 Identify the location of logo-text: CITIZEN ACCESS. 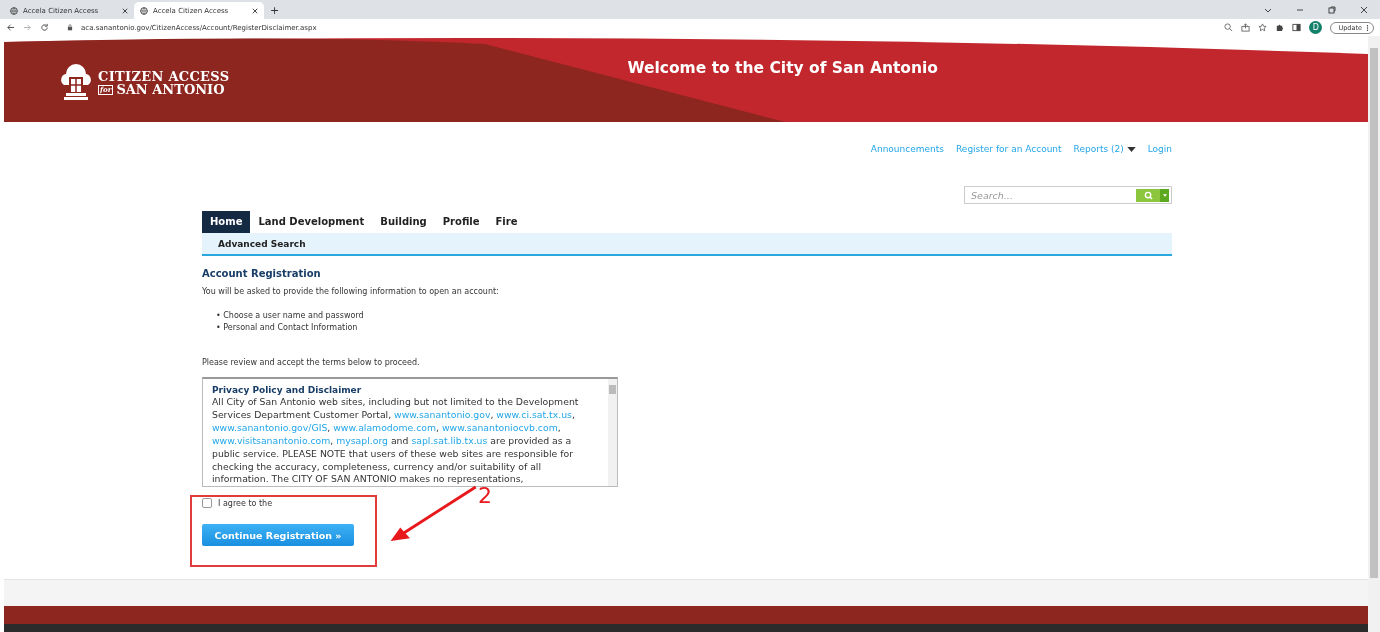
(164, 76).